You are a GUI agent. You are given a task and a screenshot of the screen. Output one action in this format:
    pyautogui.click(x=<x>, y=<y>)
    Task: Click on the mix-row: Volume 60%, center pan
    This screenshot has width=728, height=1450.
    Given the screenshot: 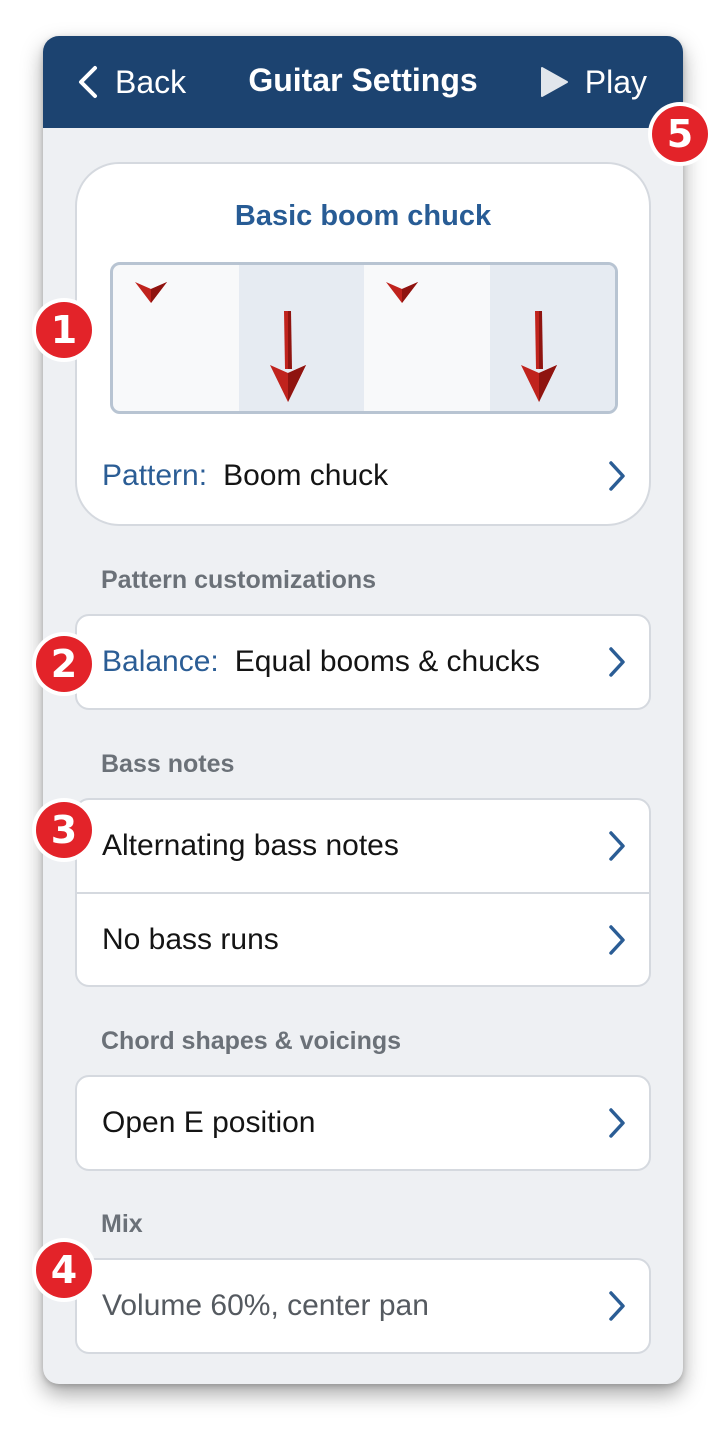 What is the action you would take?
    pyautogui.click(x=363, y=1306)
    